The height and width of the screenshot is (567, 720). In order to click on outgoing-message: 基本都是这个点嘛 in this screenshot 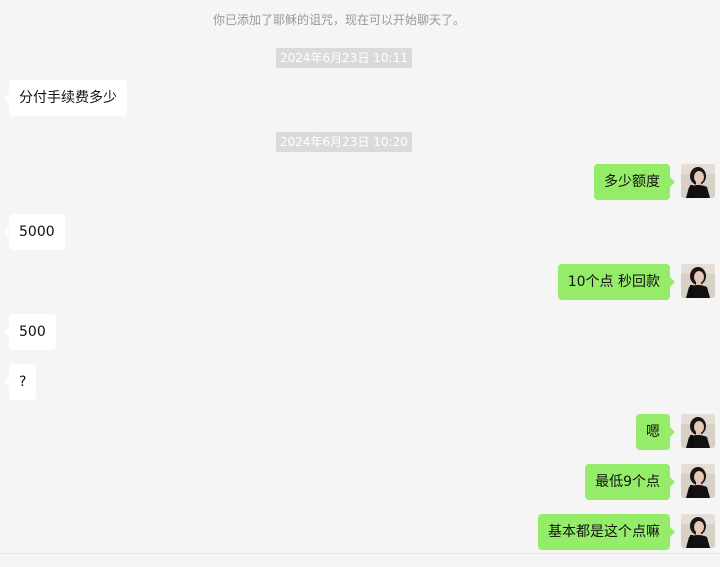, I will do `click(606, 532)`.